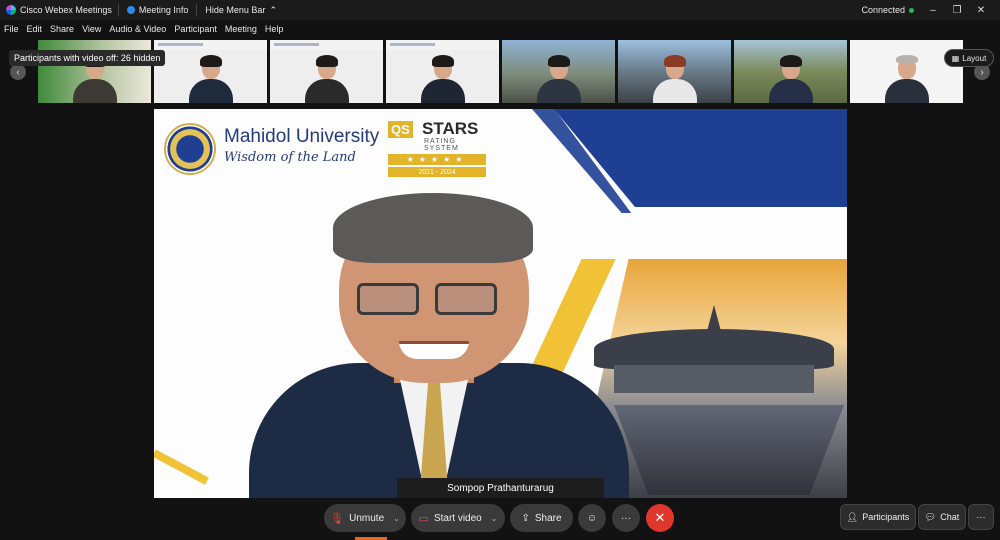 The image size is (1000, 540). Describe the element at coordinates (450, 128) in the screenshot. I see `stars-word: STARS` at that location.